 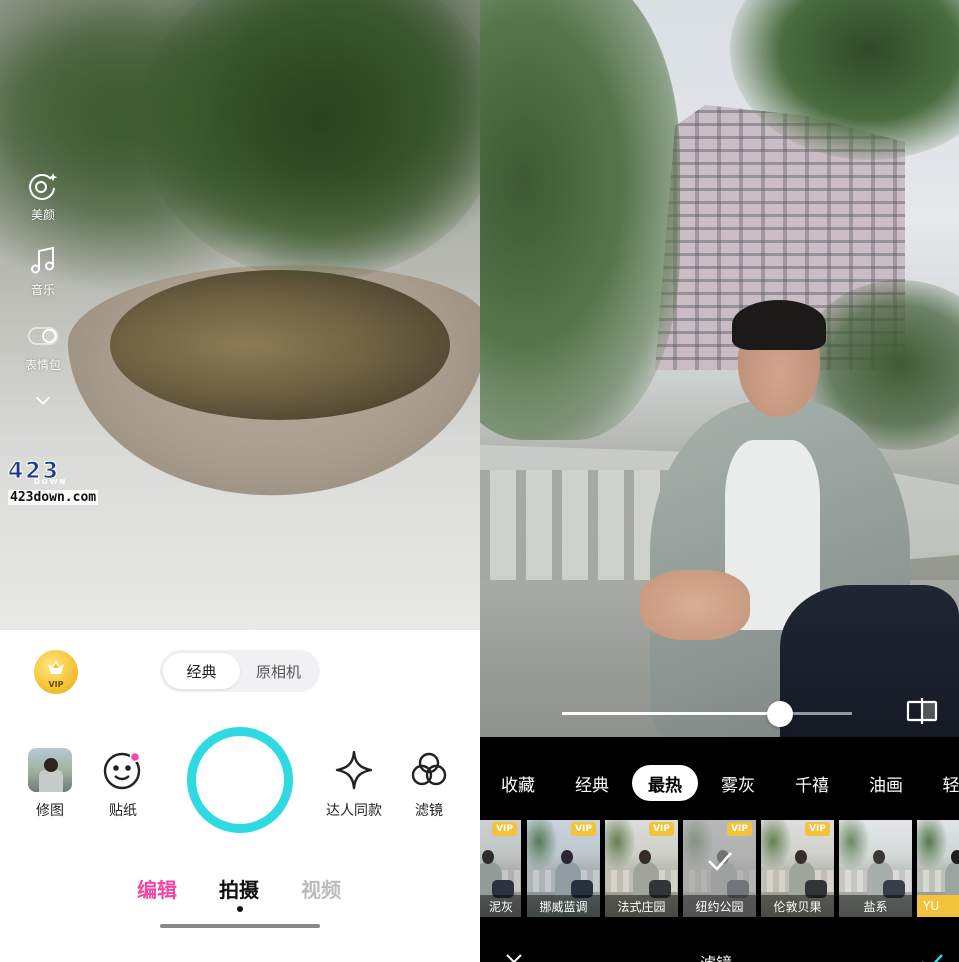 What do you see at coordinates (42, 215) in the screenshot?
I see `beauty-label: 美颜` at bounding box center [42, 215].